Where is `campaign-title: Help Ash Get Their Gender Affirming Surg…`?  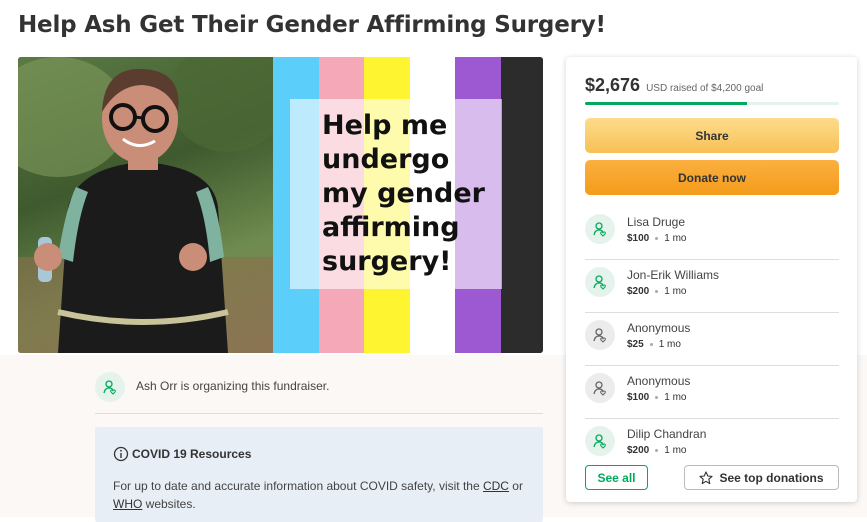 campaign-title: Help Ash Get Their Gender Affirming Surg… is located at coordinates (312, 25).